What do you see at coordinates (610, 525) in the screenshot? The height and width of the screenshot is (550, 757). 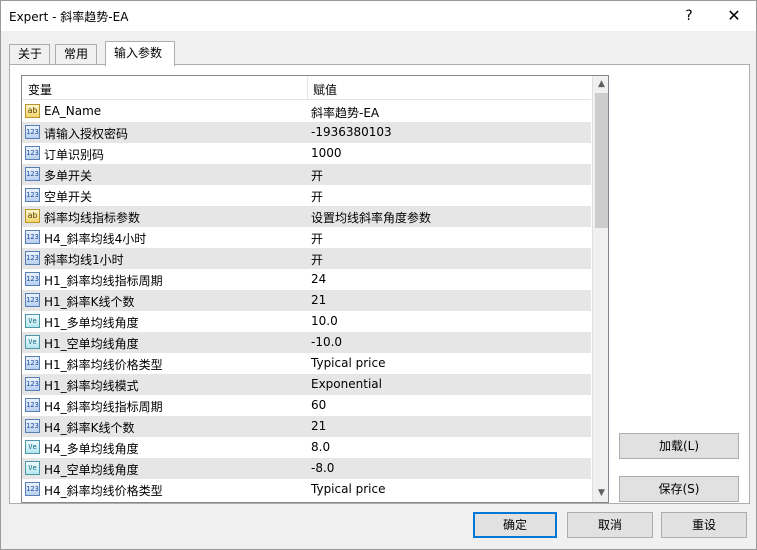 I see `cancel-button: 取消` at bounding box center [610, 525].